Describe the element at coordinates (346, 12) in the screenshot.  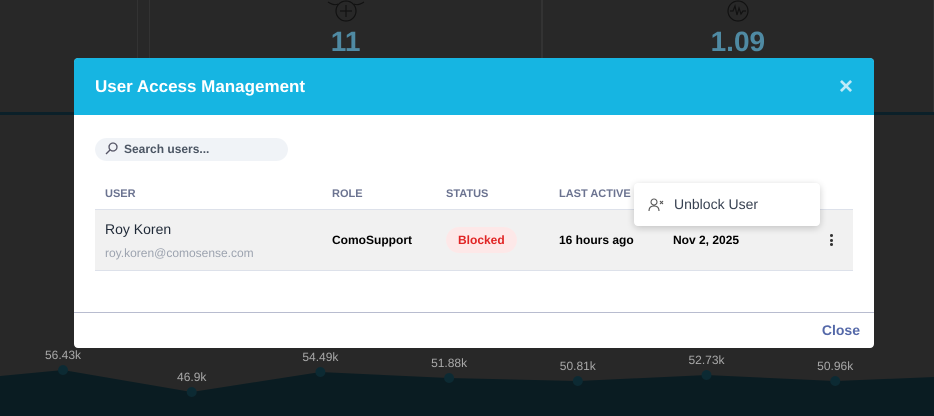
I see `plus-circle-icon` at that location.